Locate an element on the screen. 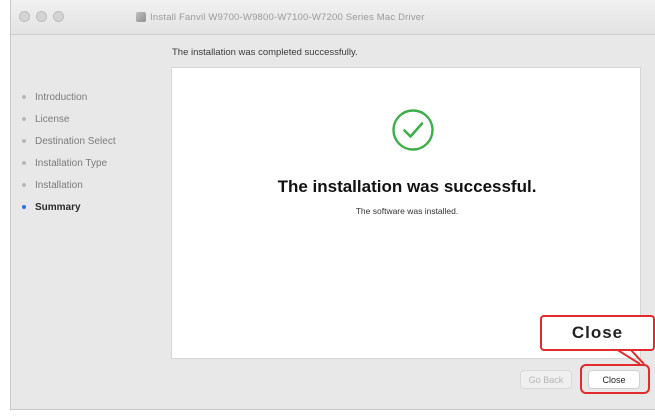 This screenshot has width=655, height=420. close-callout-label: Close is located at coordinates (597, 333).